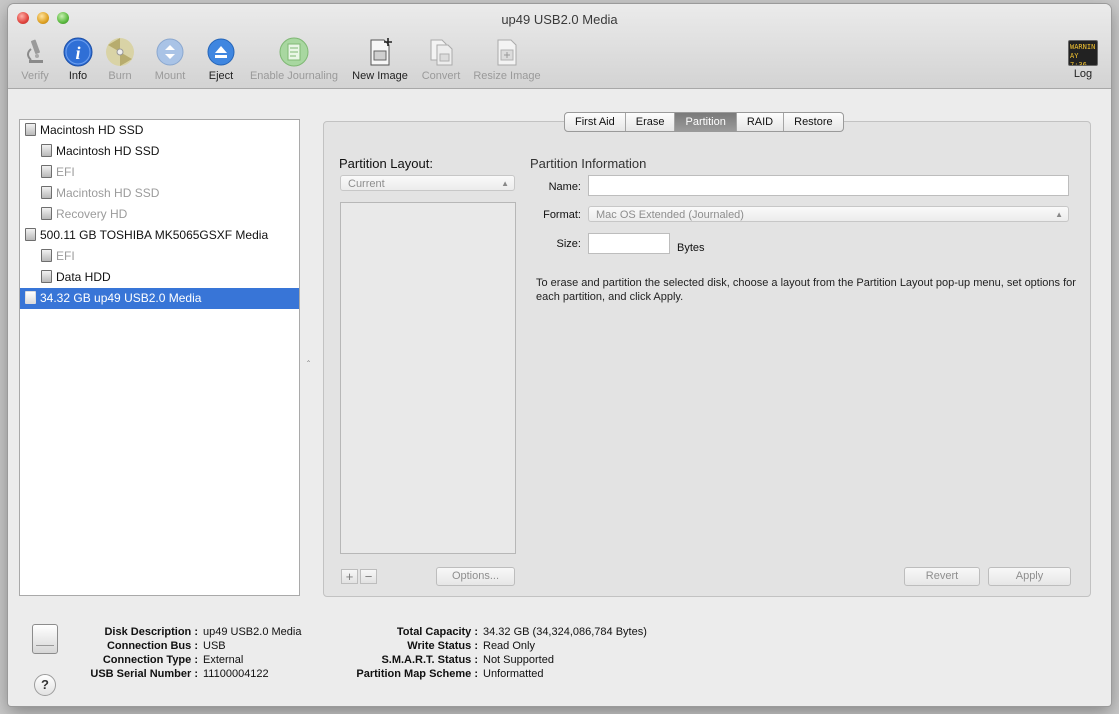 This screenshot has width=1119, height=714. Describe the element at coordinates (559, 19) in the screenshot. I see `window-title: up49 USB2.0 Media` at that location.